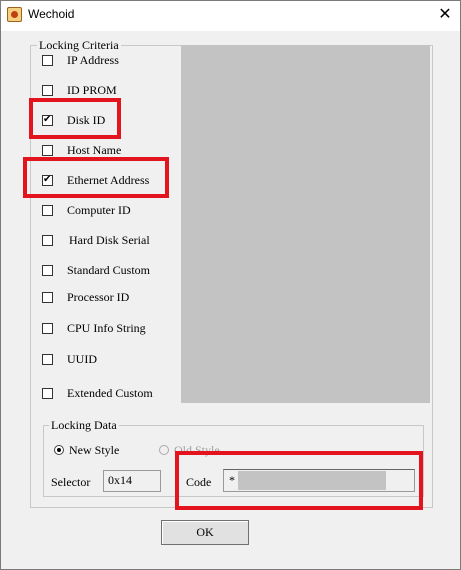 The width and height of the screenshot is (461, 570). Describe the element at coordinates (445, 15) in the screenshot. I see `close-icon: ✕` at that location.